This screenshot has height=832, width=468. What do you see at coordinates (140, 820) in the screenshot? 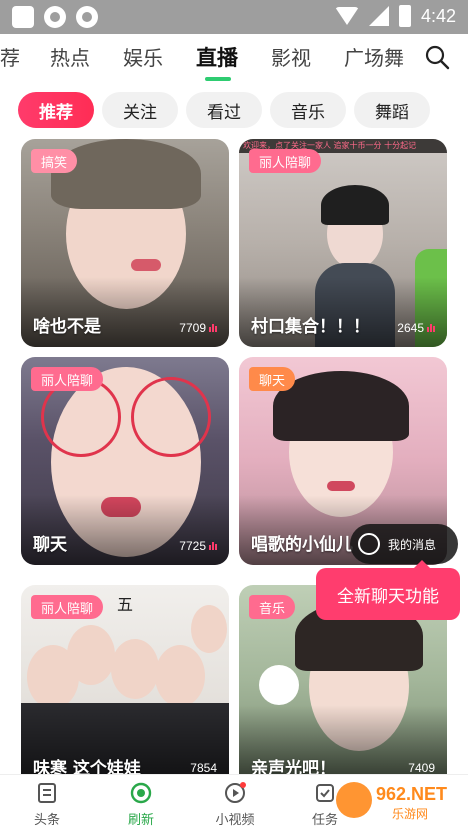
I see `nav-refresh-label: 刷新` at bounding box center [140, 820].